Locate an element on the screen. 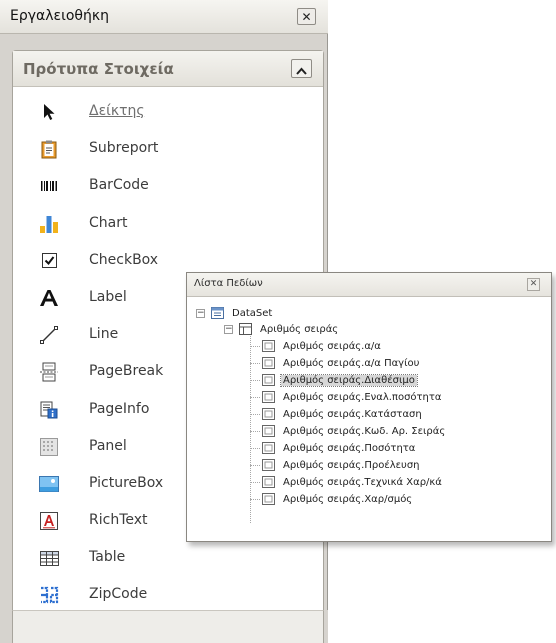  tree-node-label: Αριθμός σειράς.Κατάσταση is located at coordinates (352, 414).